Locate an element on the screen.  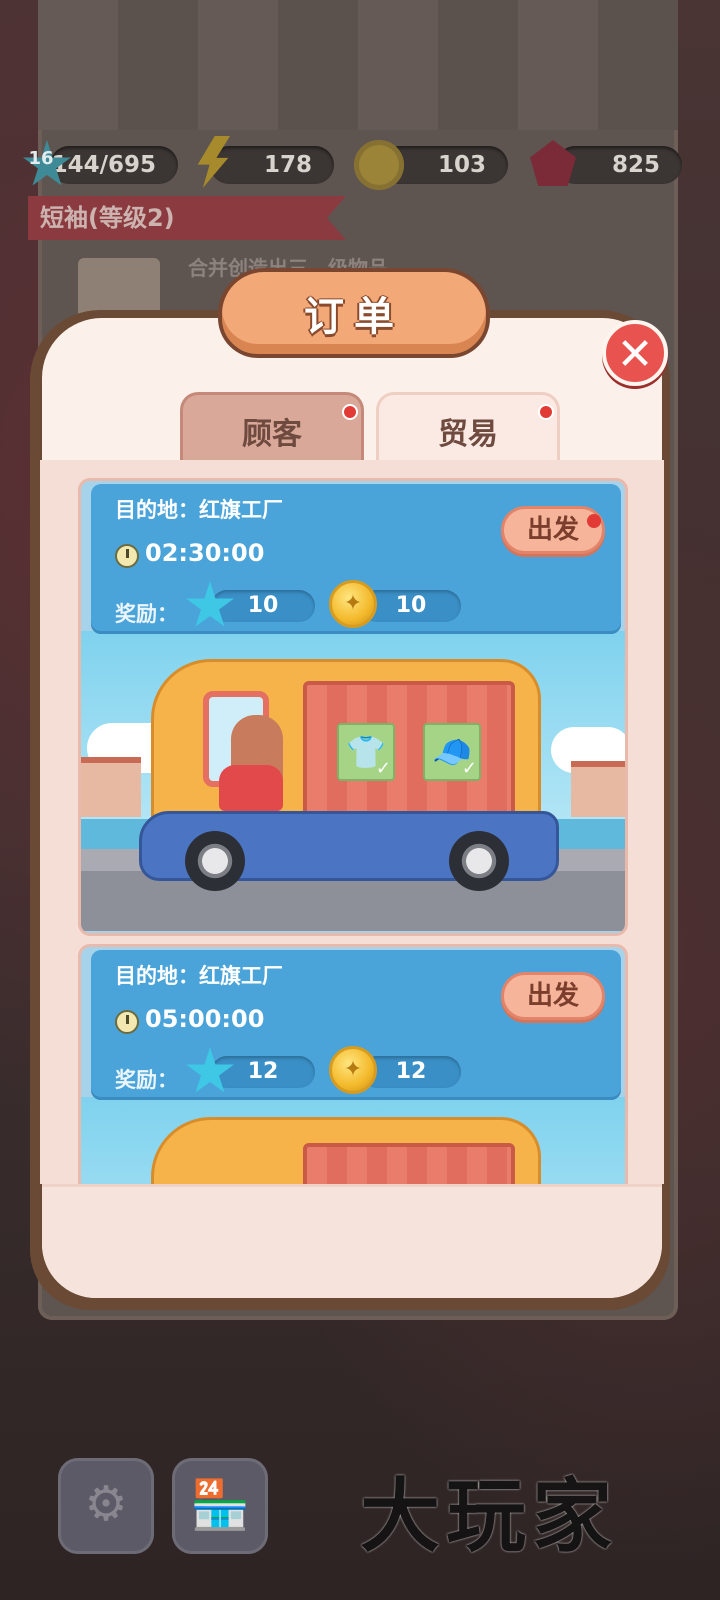
modal-footer is located at coordinates (352, 1241).